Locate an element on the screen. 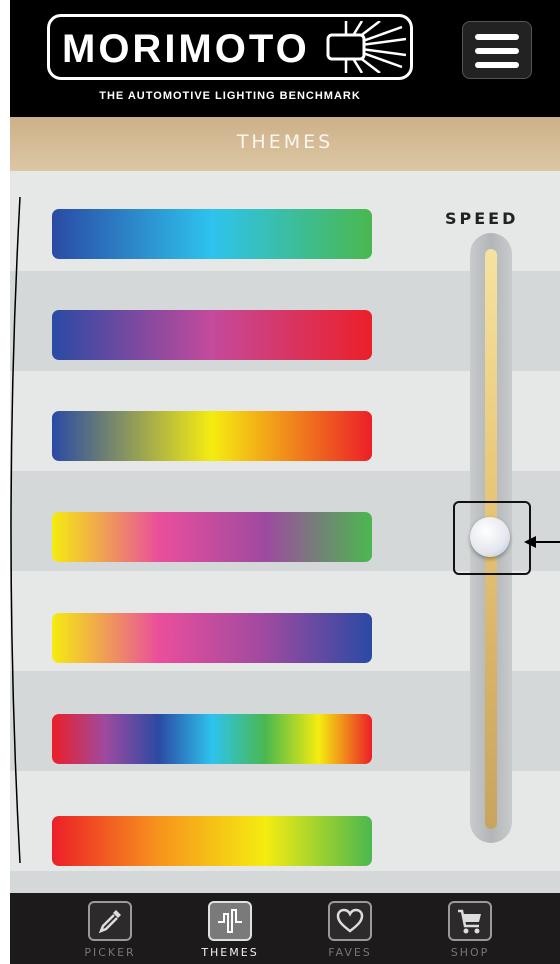 This screenshot has height=964, width=560. brand-tagline: THE AUTOMOTIVE LIGHTING BENCHMARK is located at coordinates (230, 96).